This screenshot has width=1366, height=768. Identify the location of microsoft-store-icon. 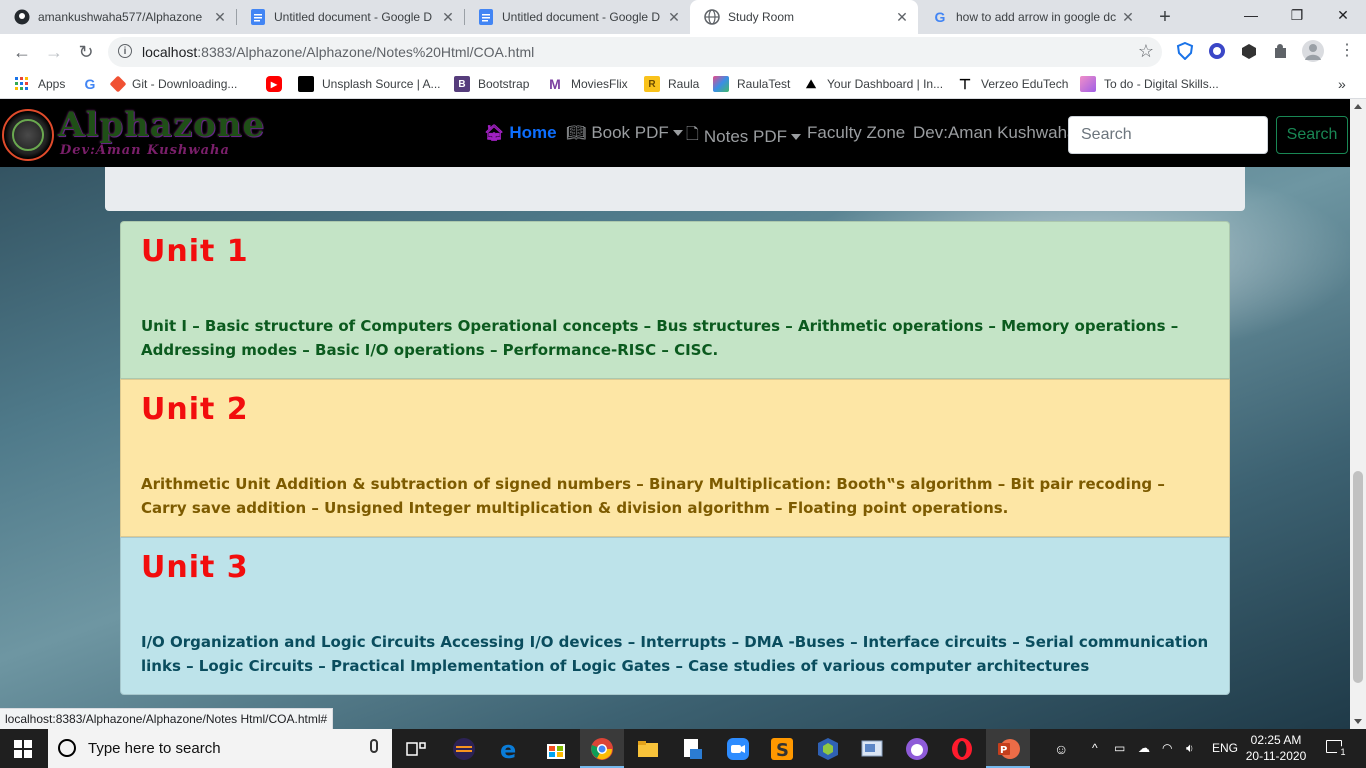
(556, 749).